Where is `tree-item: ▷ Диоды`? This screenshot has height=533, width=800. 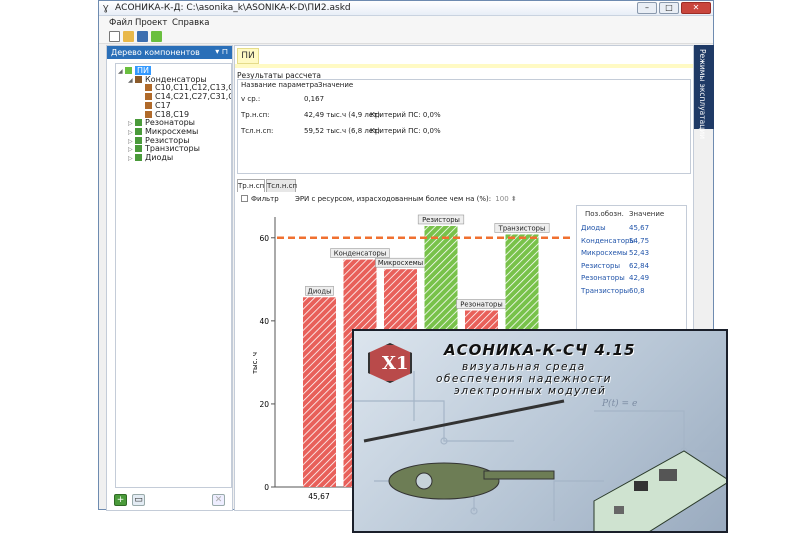
tree-item: ▷ Диоды is located at coordinates (150, 158).